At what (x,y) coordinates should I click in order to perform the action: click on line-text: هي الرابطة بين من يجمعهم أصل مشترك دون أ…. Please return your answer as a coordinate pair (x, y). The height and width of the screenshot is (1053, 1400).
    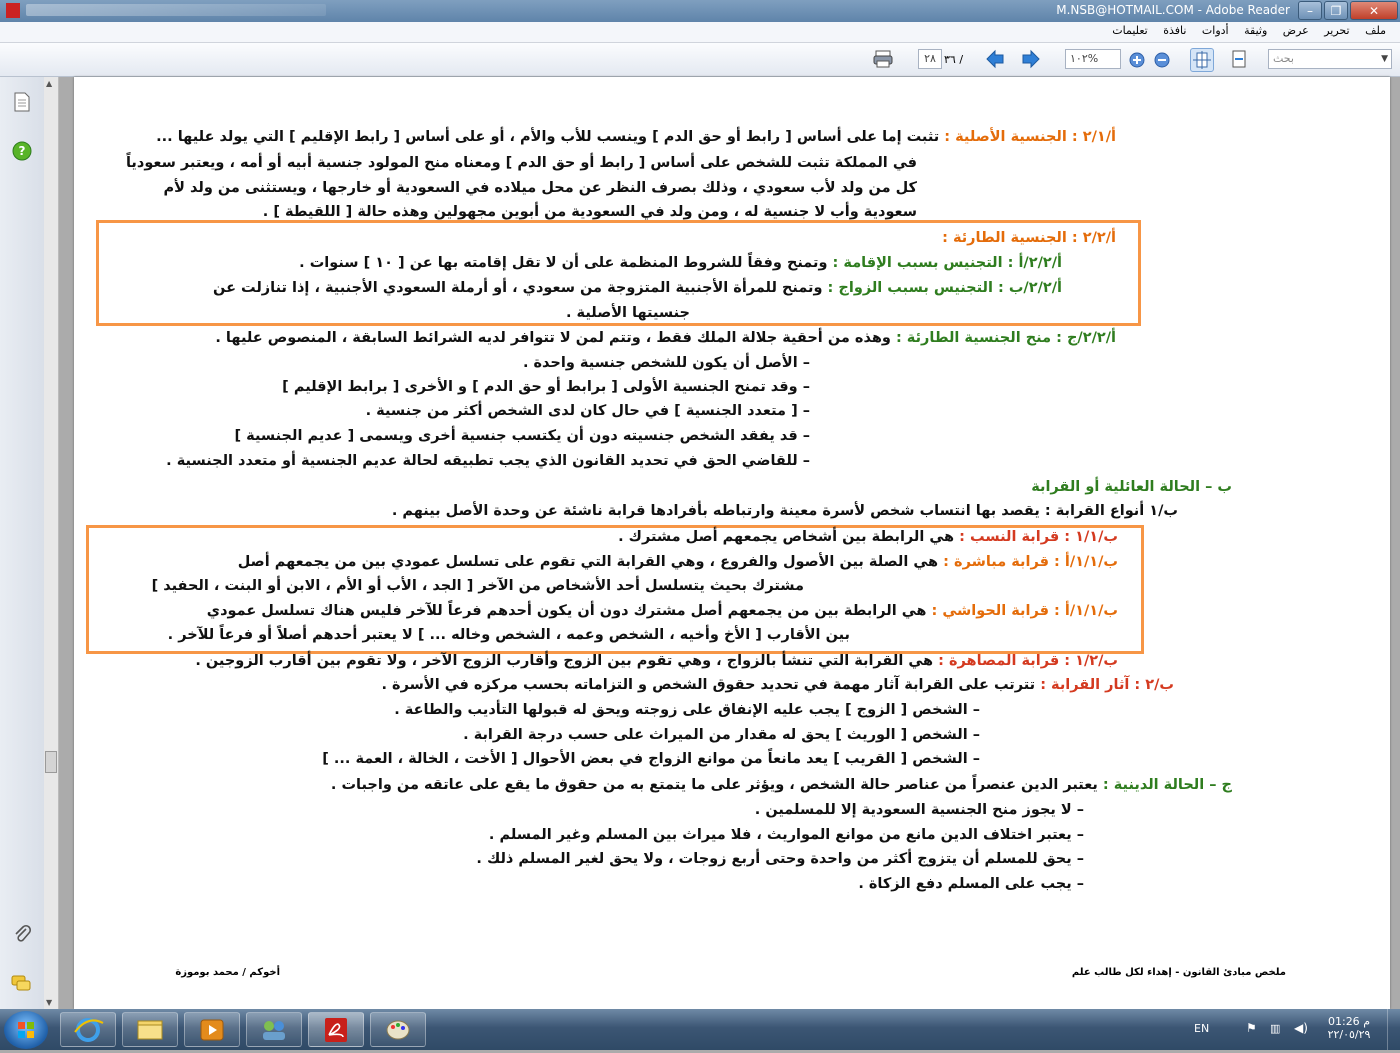
    Looking at the image, I should click on (566, 611).